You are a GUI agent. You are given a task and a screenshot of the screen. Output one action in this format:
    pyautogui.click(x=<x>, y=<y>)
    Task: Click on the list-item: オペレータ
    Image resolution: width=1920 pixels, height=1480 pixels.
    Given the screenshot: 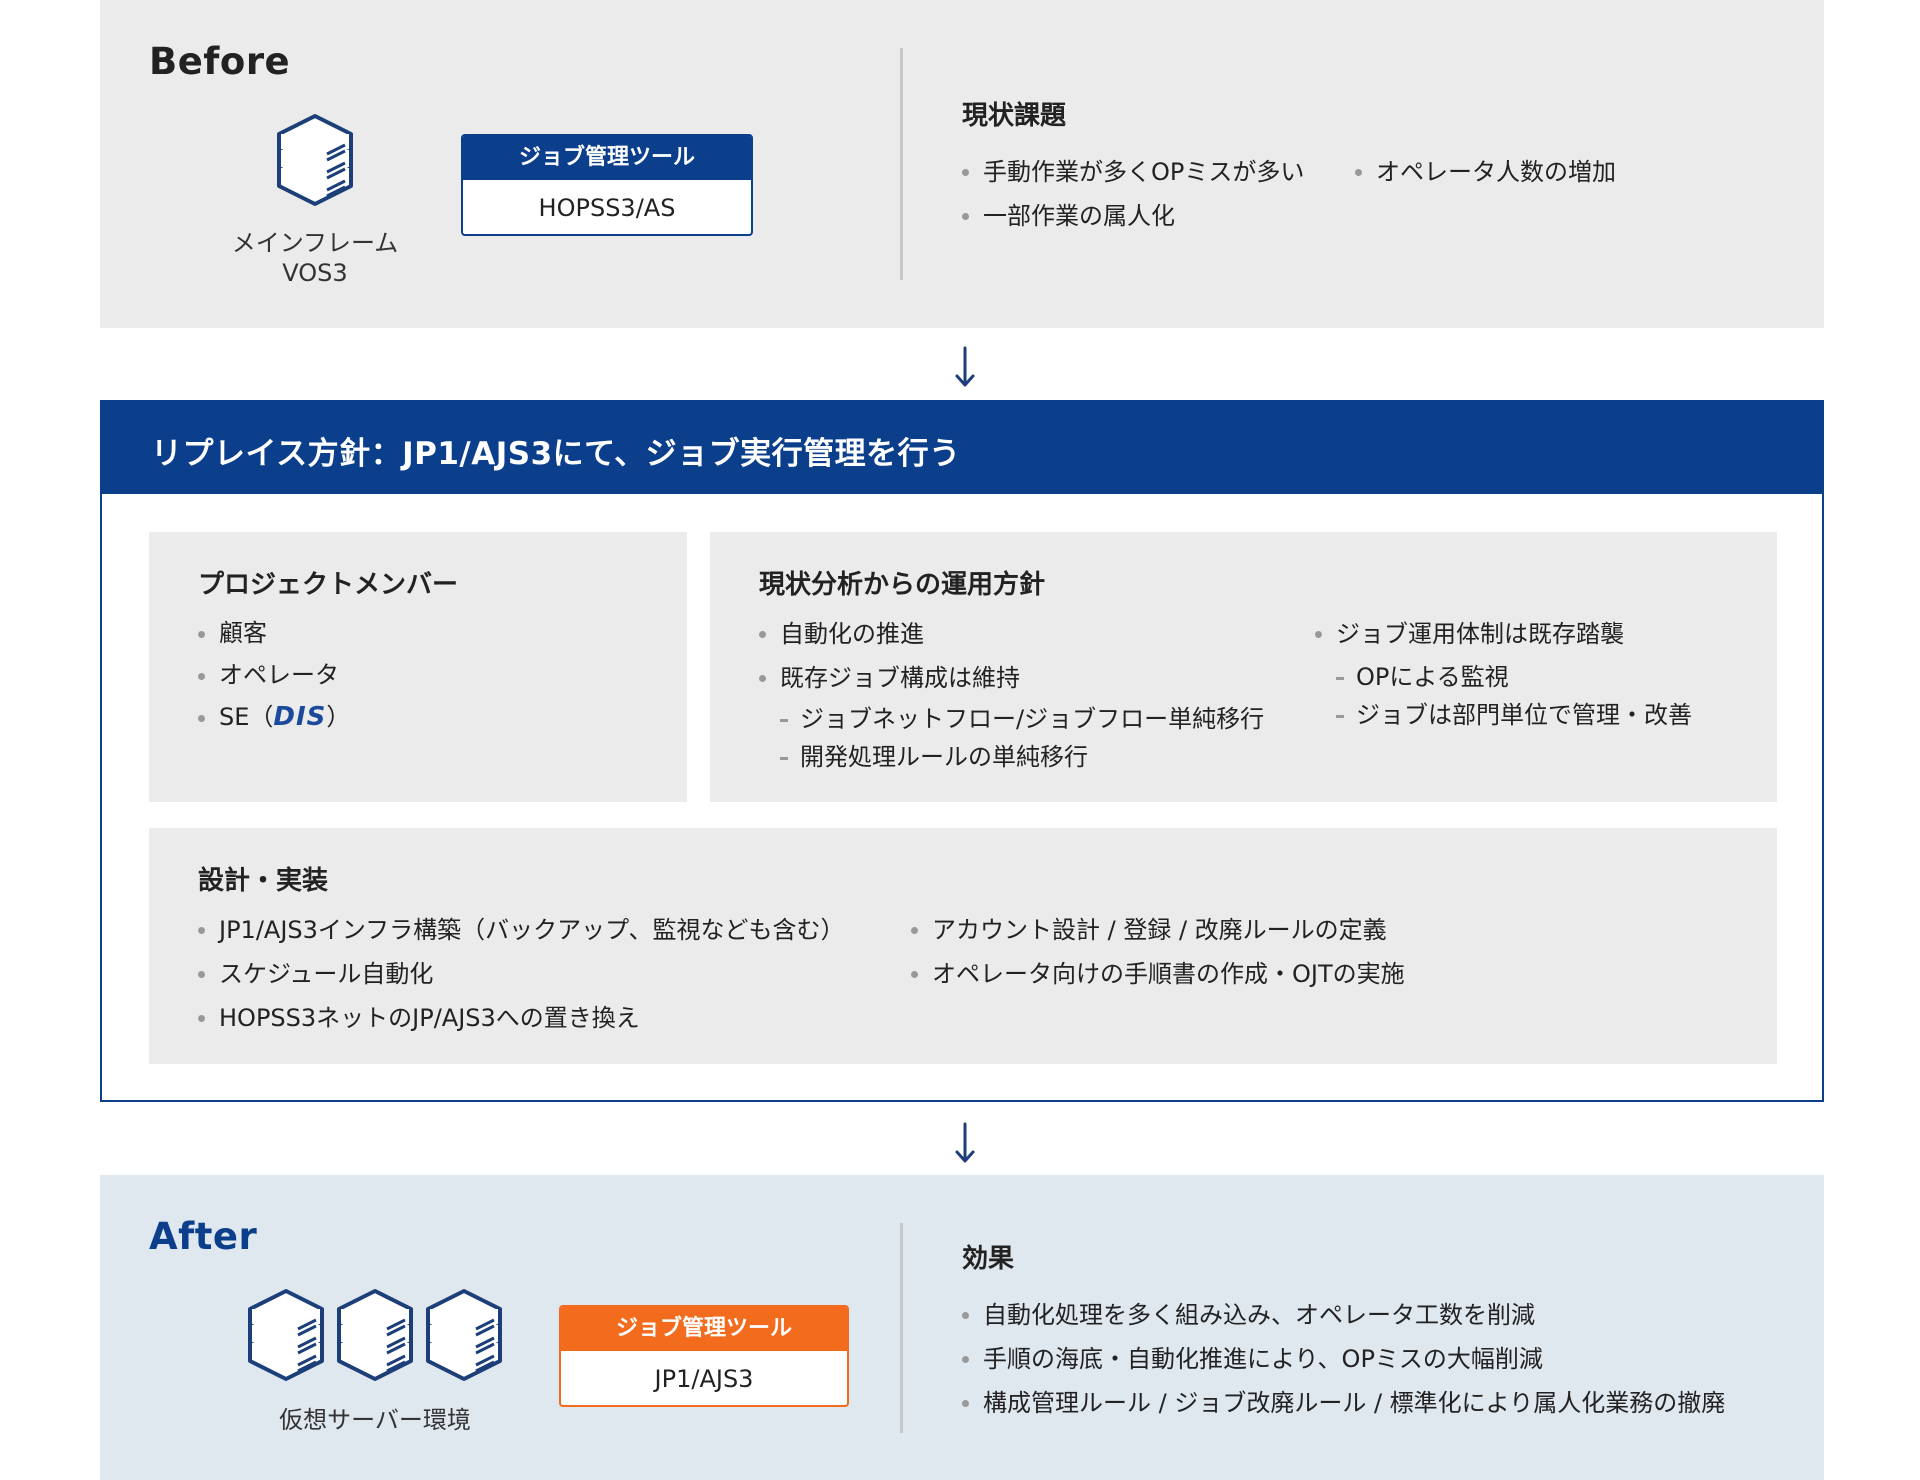 What is the action you would take?
    pyautogui.click(x=274, y=675)
    